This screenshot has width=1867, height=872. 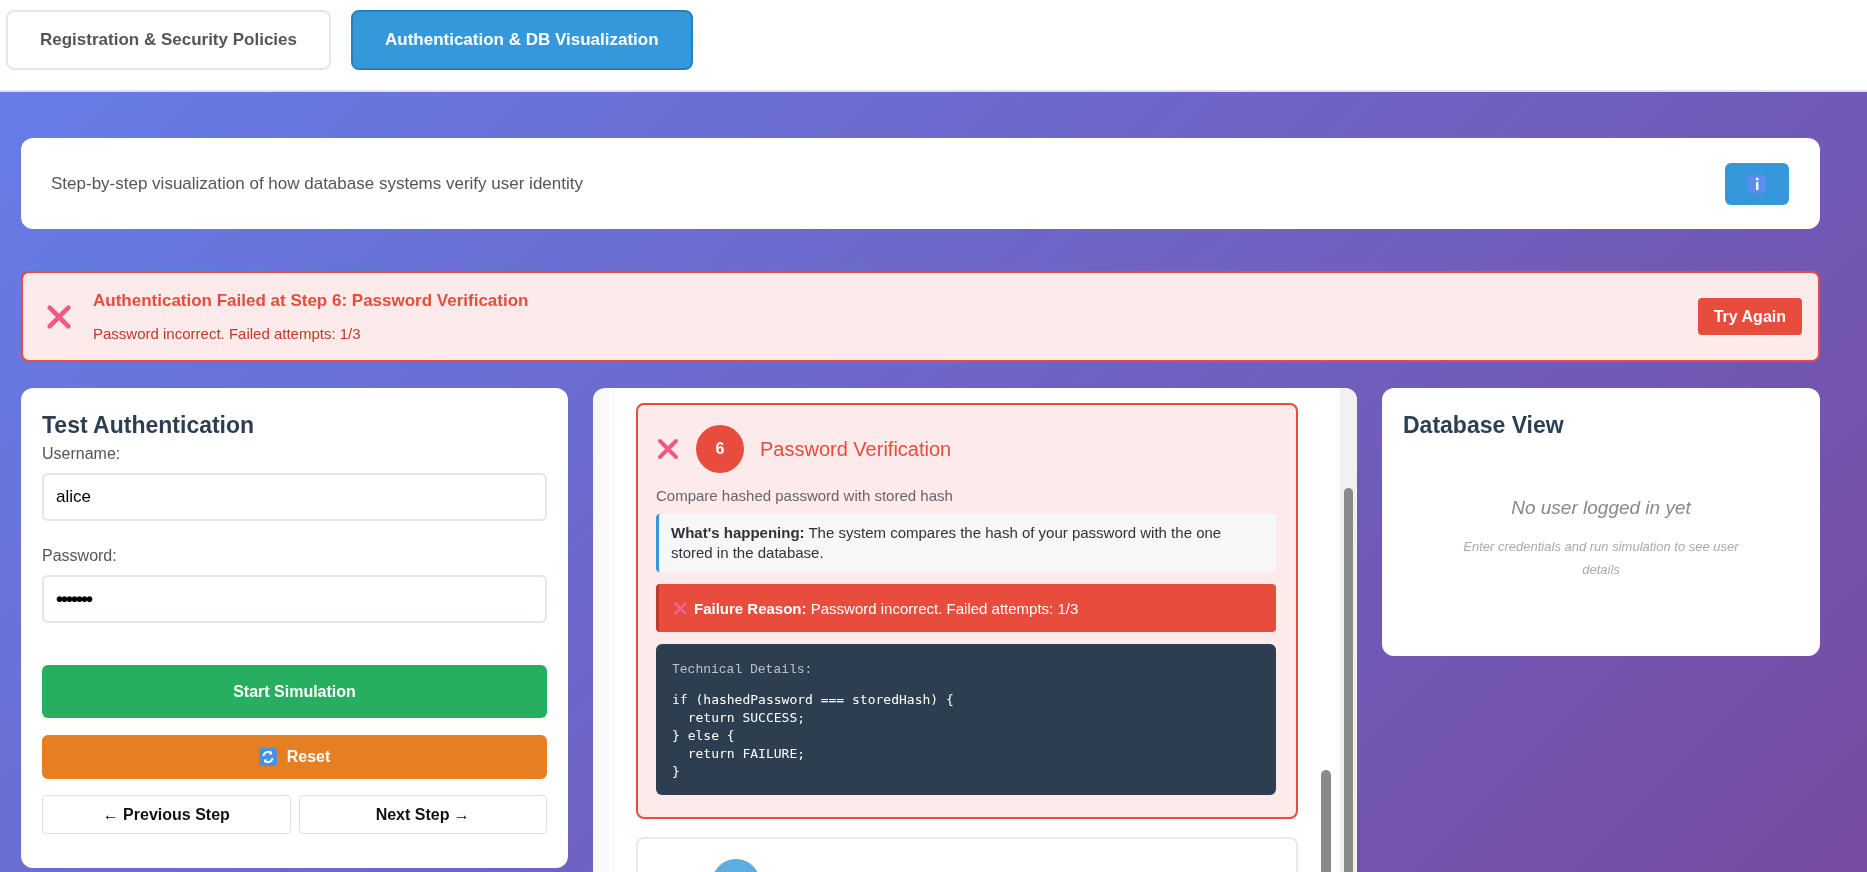 What do you see at coordinates (227, 333) in the screenshot?
I see `error-message: Password incorrect. Failed attempts: 1/3` at bounding box center [227, 333].